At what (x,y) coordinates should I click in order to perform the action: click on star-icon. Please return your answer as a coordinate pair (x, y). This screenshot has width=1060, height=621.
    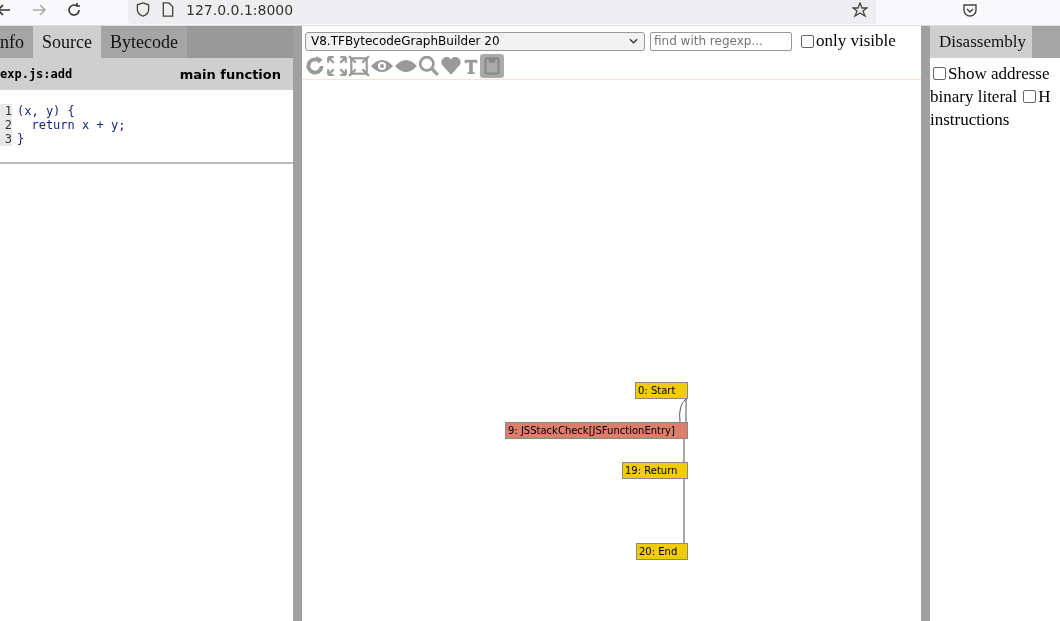
    Looking at the image, I should click on (860, 9).